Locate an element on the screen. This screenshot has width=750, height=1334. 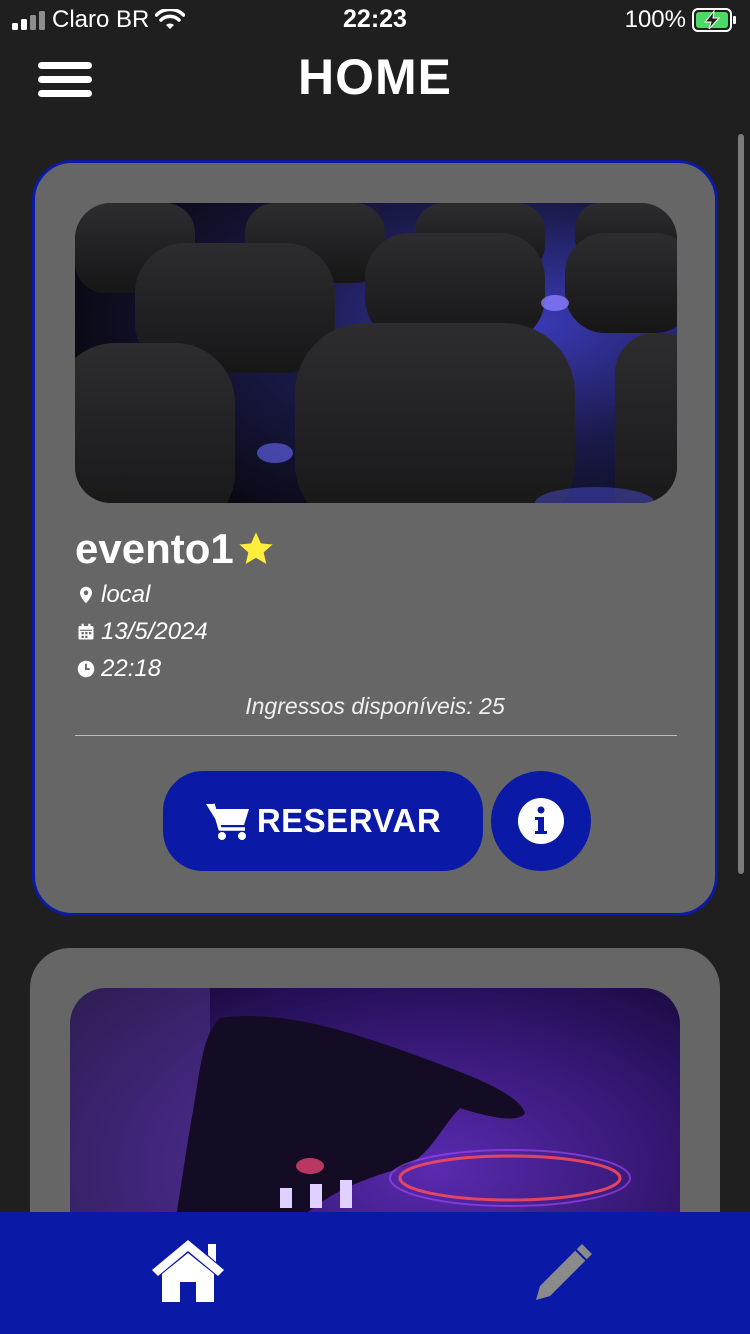
home-icon is located at coordinates (188, 1271).